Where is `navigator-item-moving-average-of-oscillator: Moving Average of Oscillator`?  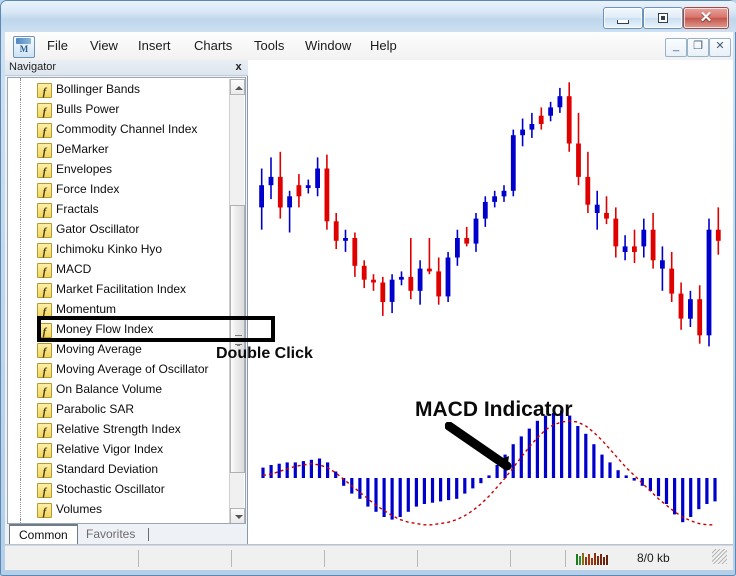
navigator-item-moving-average-of-oscillator: Moving Average of Oscillator is located at coordinates (120, 370).